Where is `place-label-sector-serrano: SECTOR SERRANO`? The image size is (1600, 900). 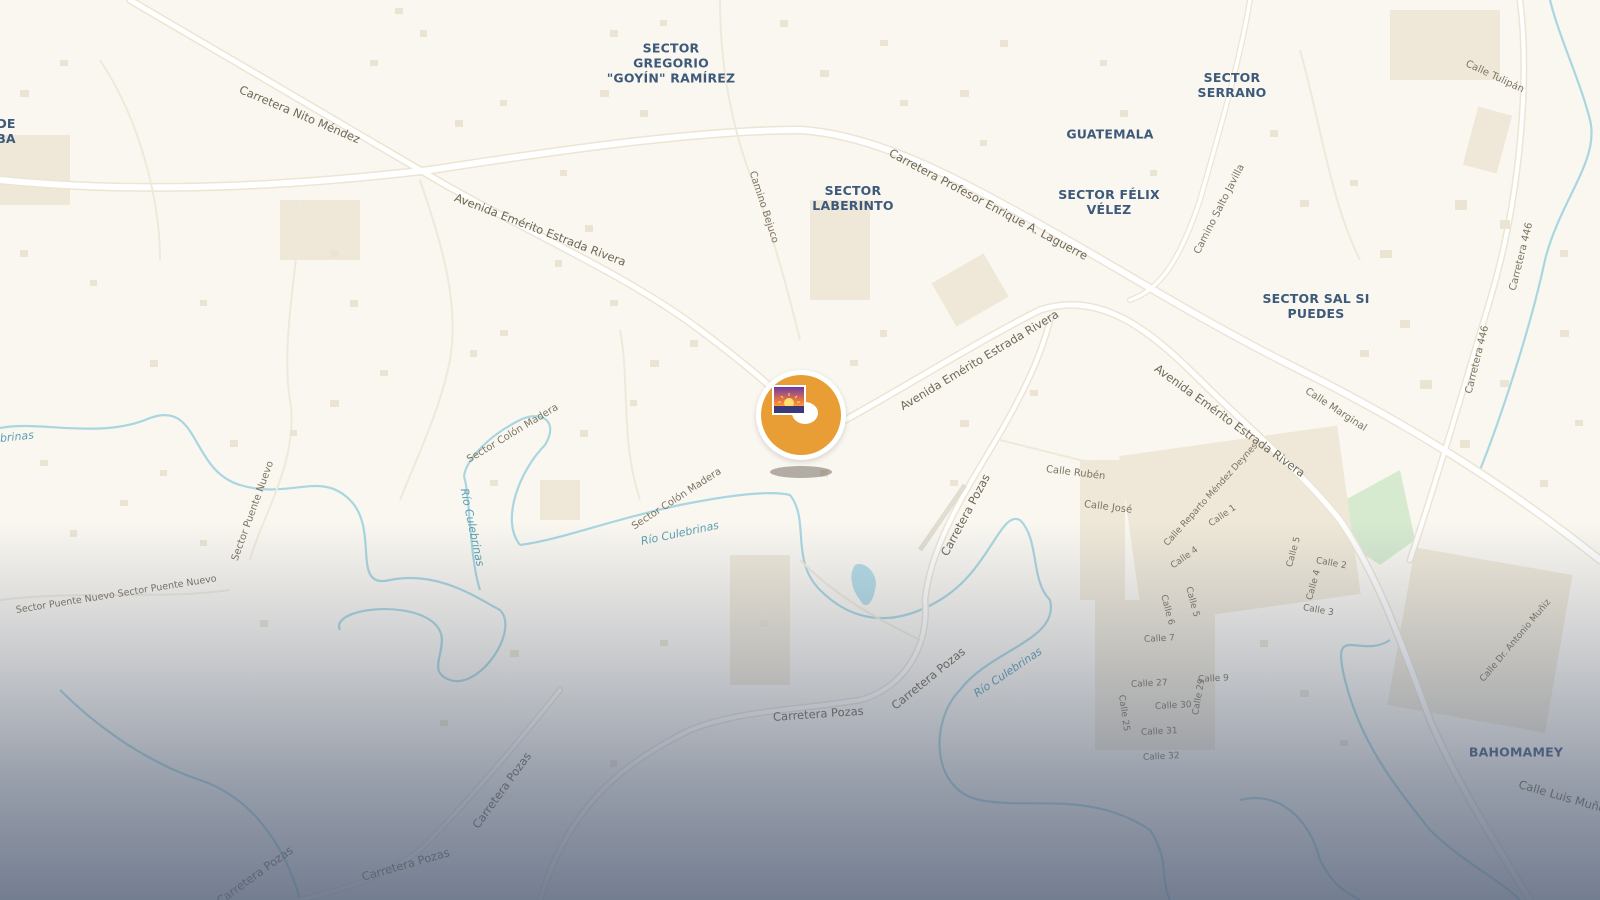 place-label-sector-serrano: SECTOR SERRANO is located at coordinates (1232, 85).